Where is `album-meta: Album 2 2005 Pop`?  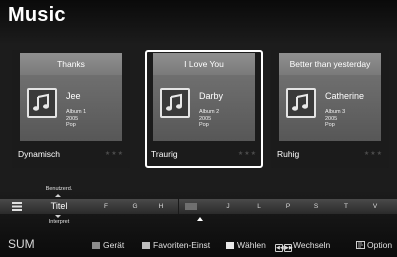 album-meta: Album 2 2005 Pop is located at coordinates (209, 119).